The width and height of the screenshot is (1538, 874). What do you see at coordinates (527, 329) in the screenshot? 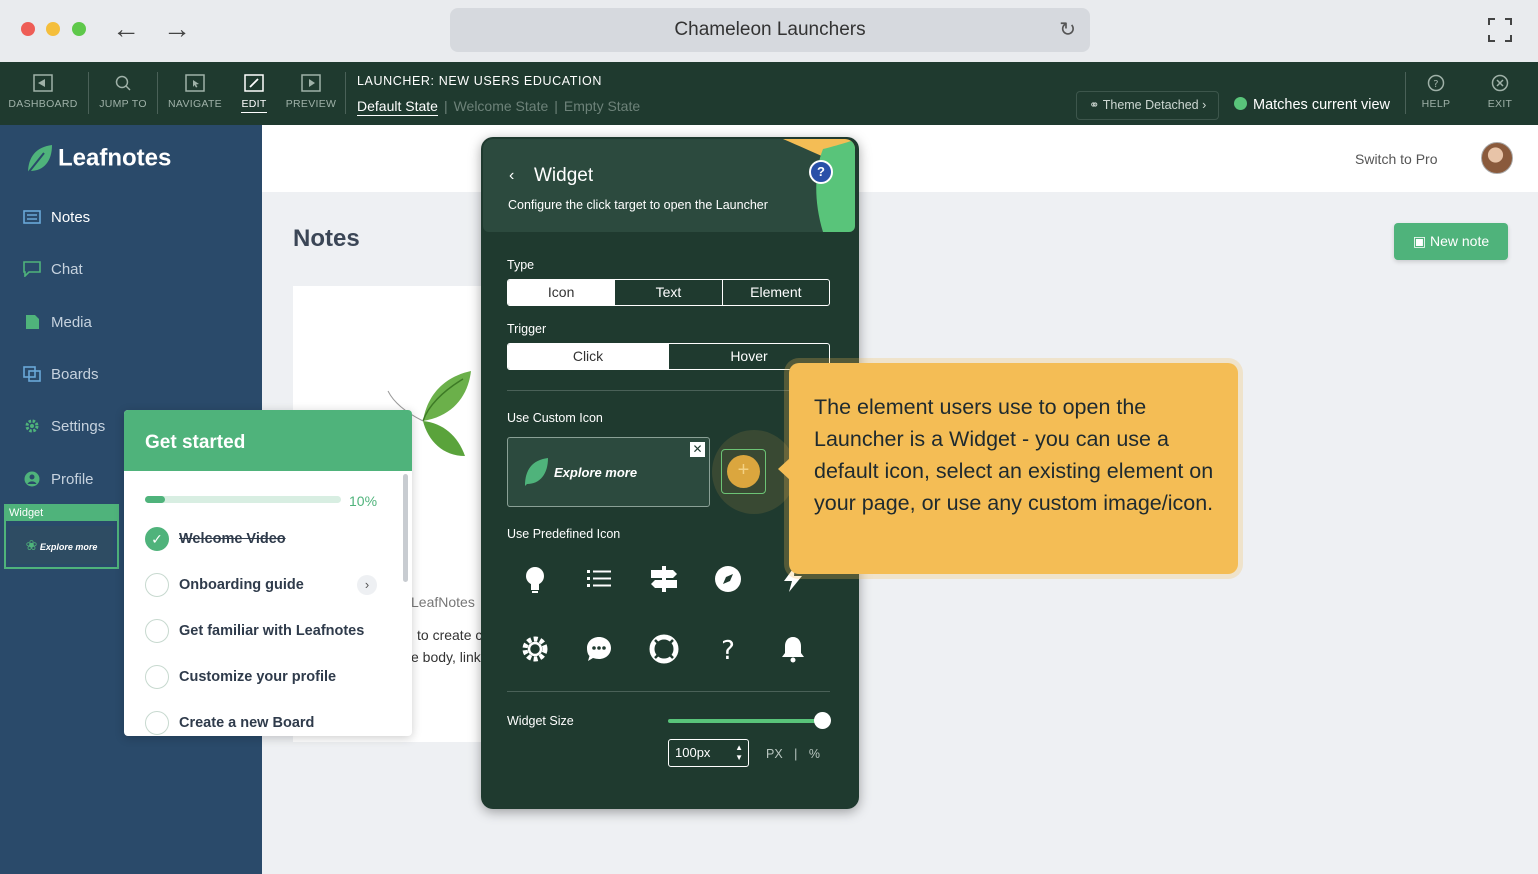
I see `trigger-label: Trigger` at bounding box center [527, 329].